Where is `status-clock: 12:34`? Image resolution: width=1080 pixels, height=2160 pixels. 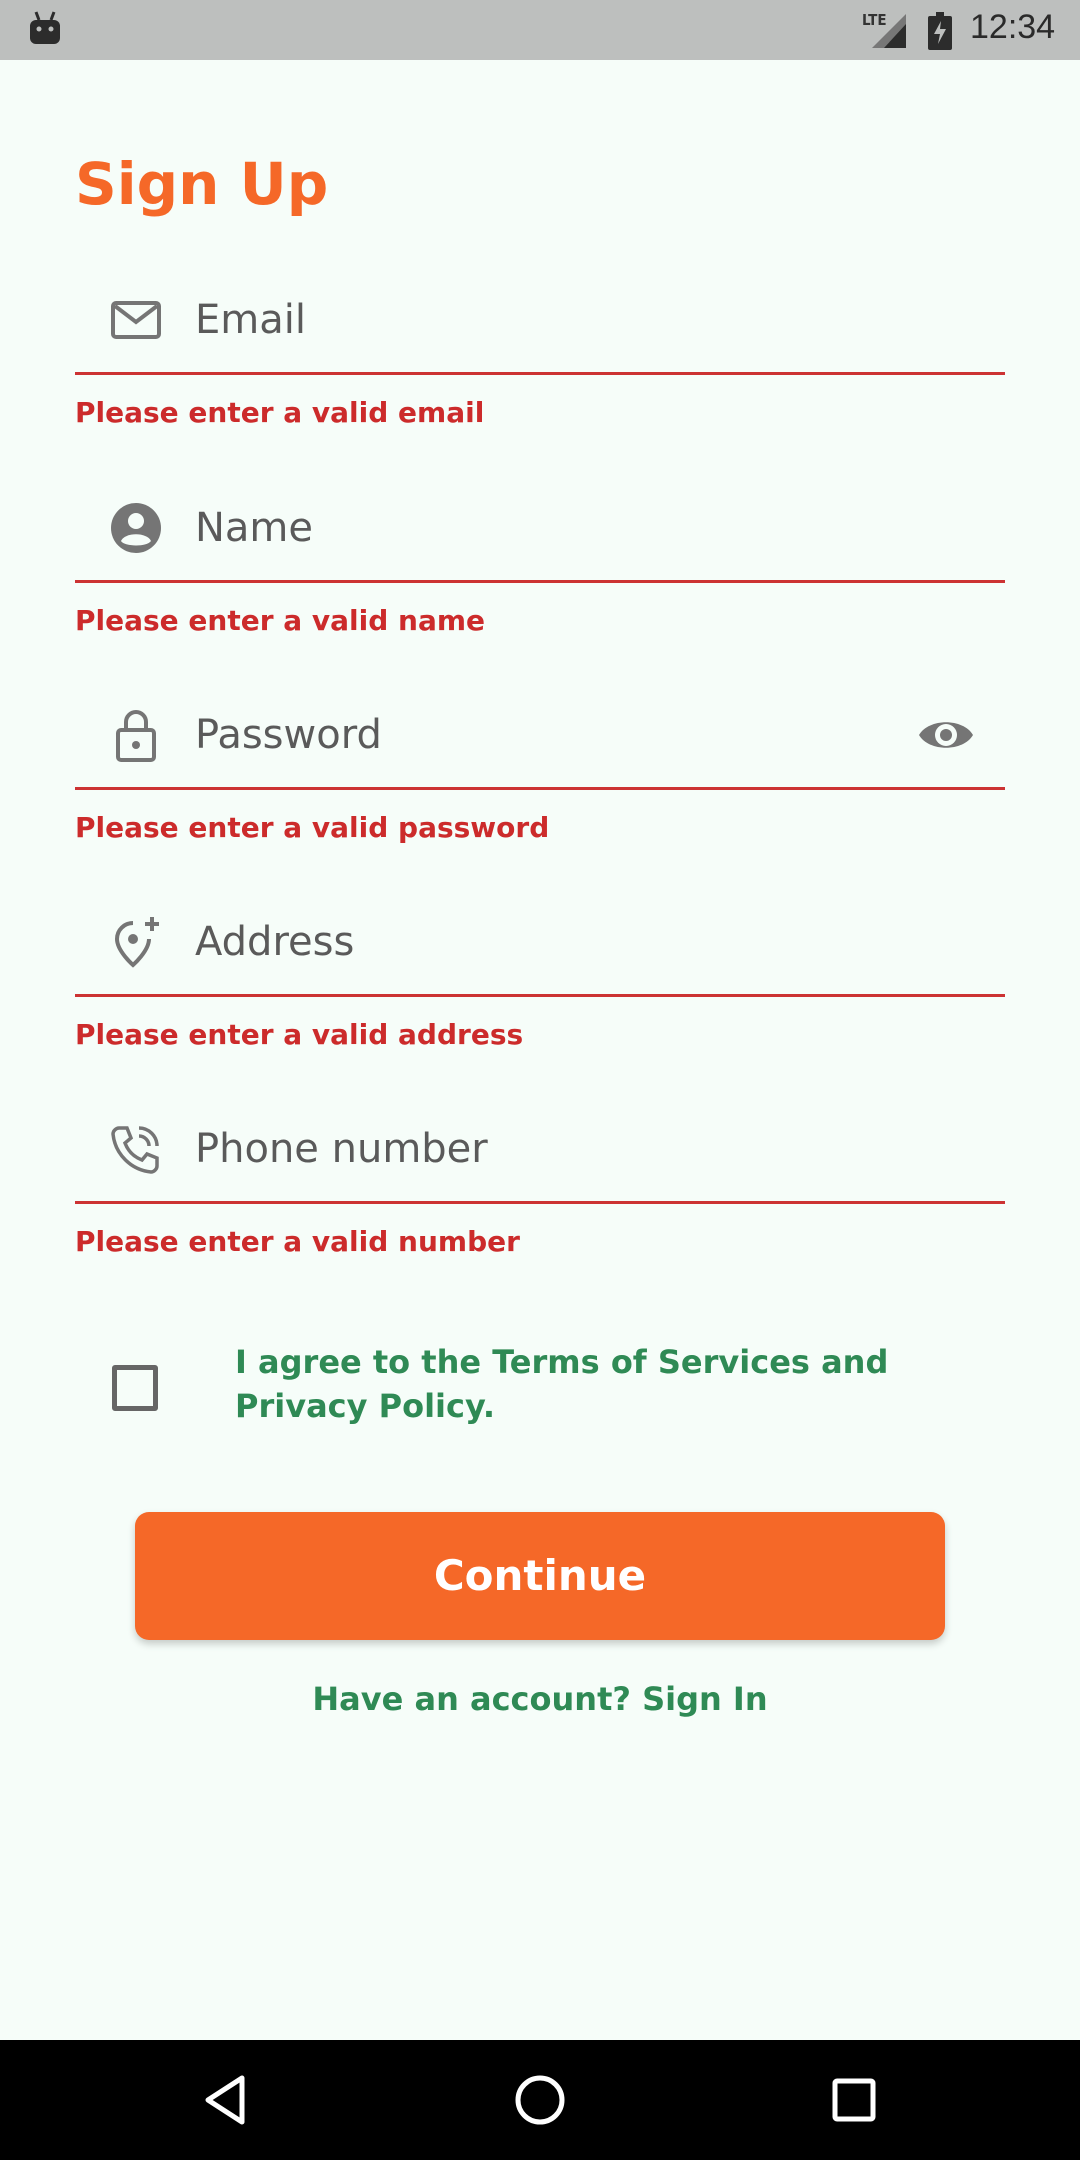
status-clock: 12:34 is located at coordinates (1013, 27).